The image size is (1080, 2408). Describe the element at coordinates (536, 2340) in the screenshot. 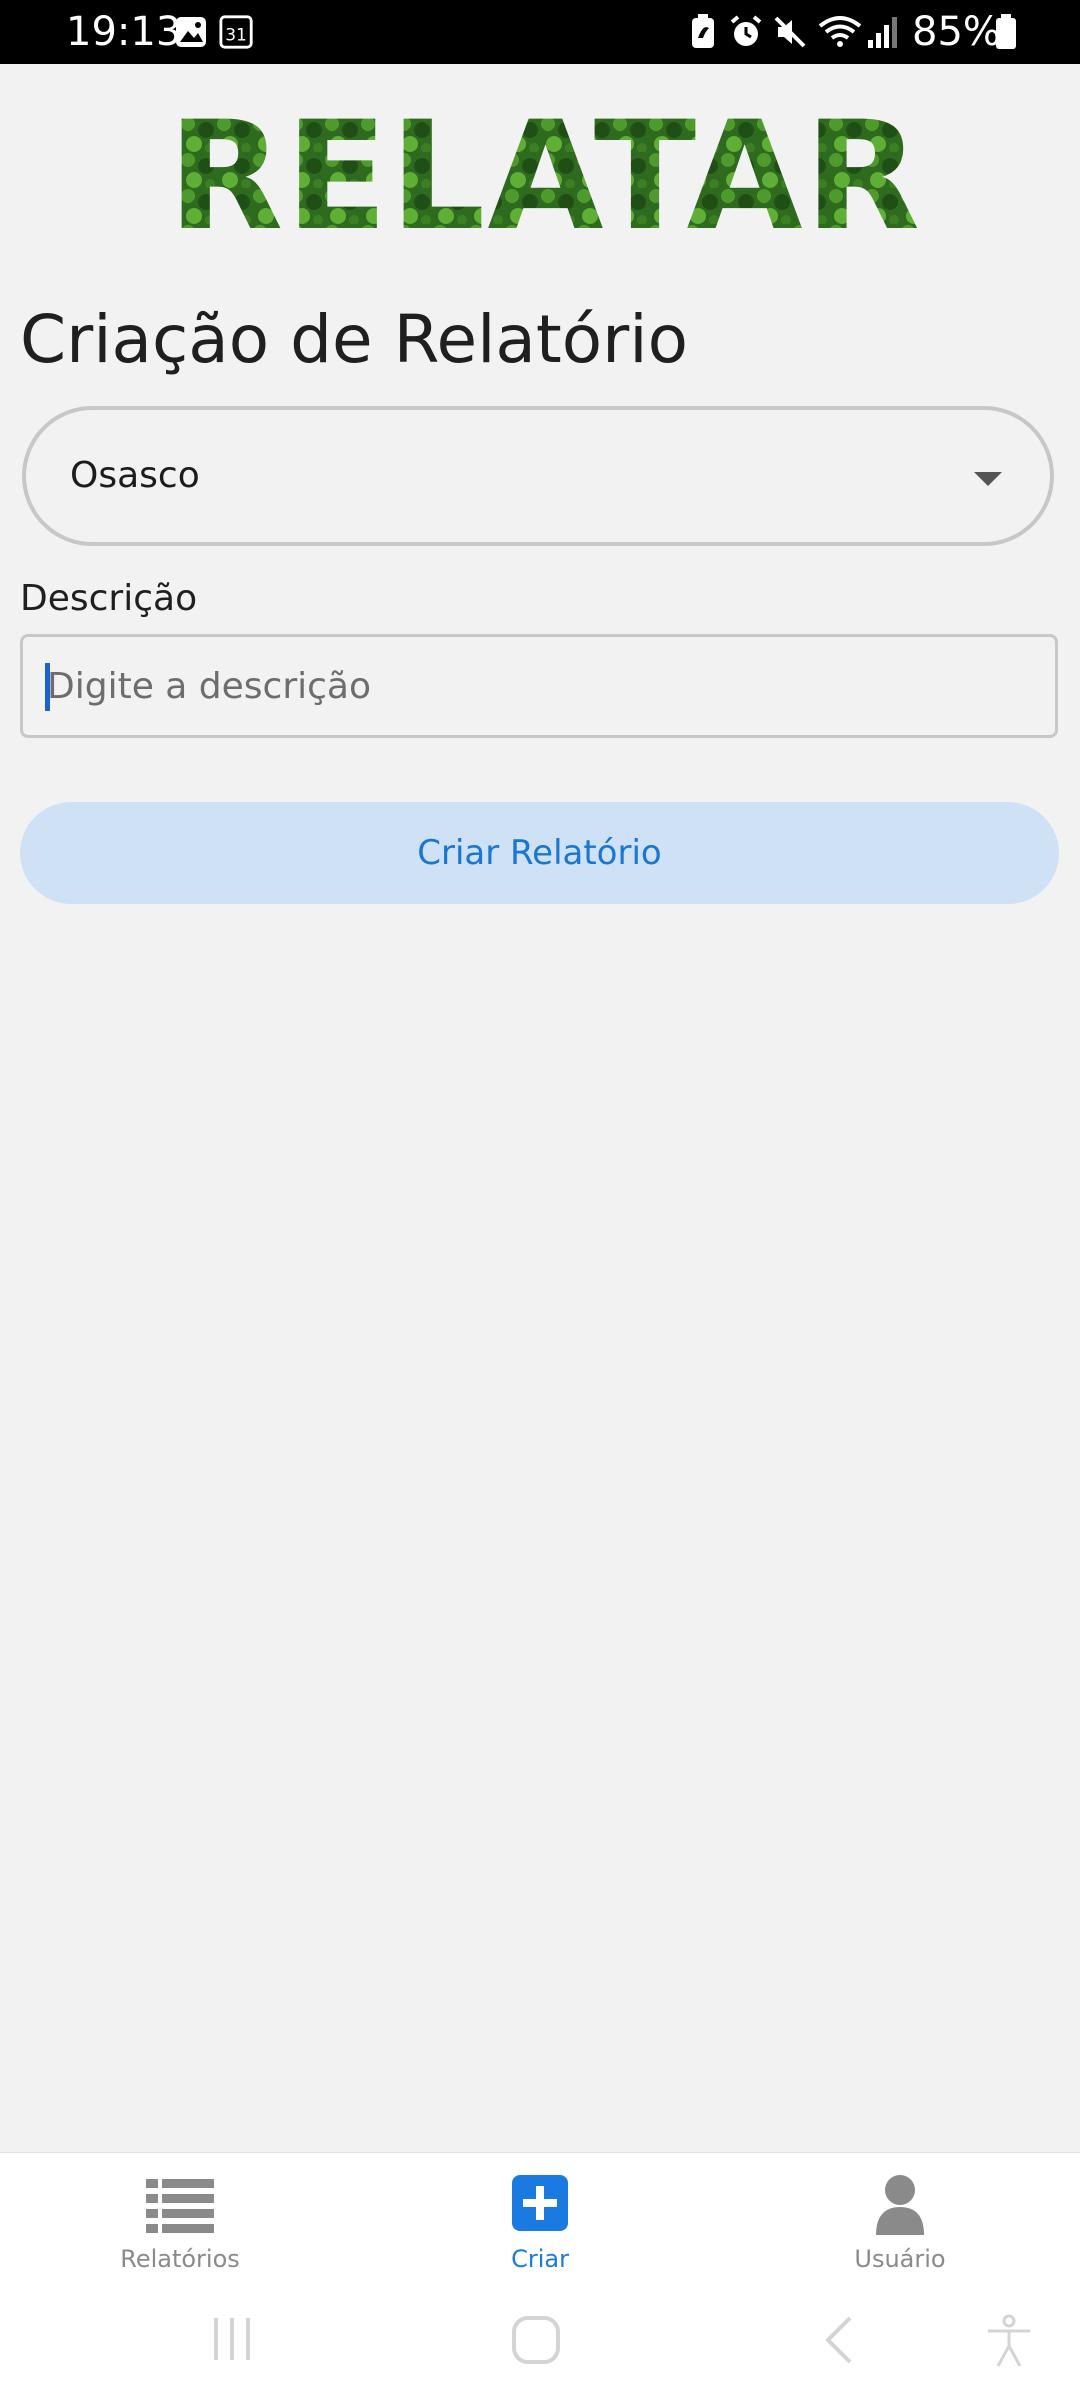

I see `home-icon` at that location.